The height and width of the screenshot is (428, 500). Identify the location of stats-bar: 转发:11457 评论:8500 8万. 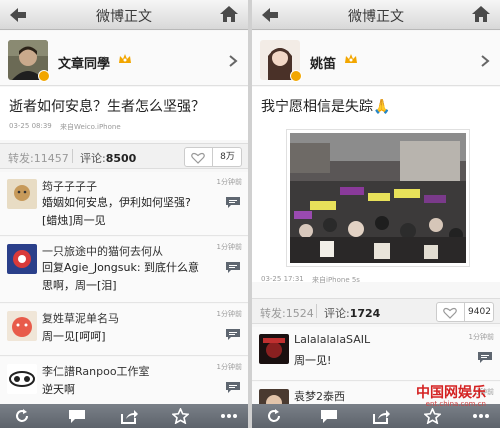
(124, 156).